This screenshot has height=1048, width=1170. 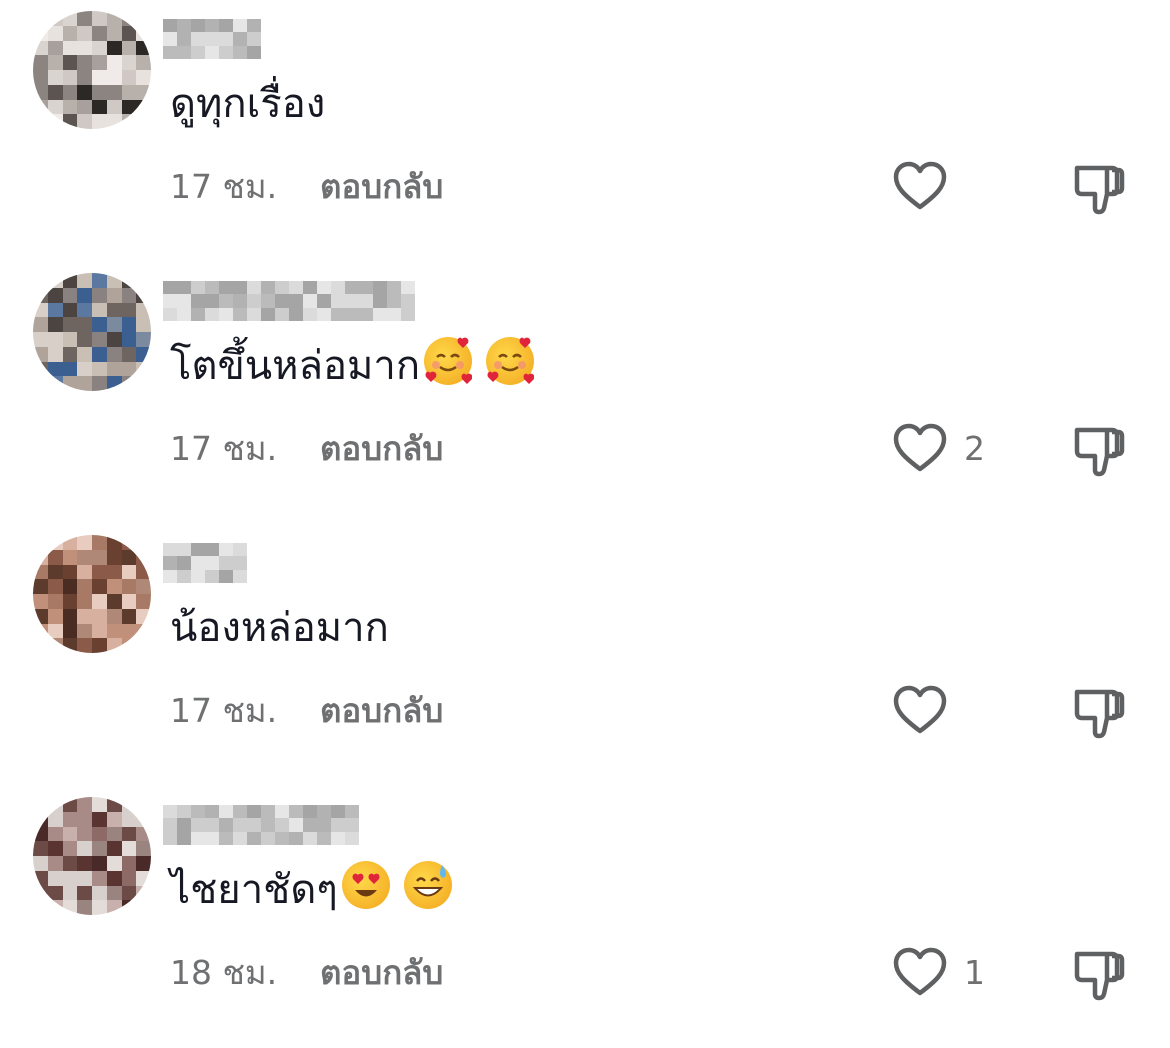 I want to click on like-button: 1, so click(x=938, y=972).